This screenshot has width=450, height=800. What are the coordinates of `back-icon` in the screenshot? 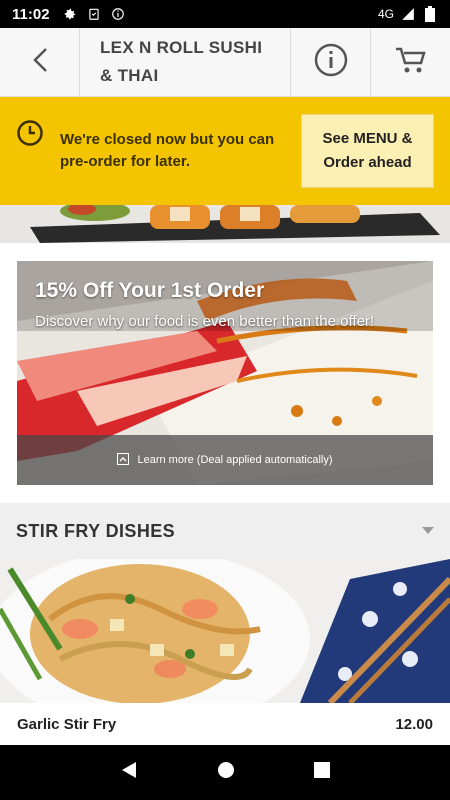 It's located at (40, 62).